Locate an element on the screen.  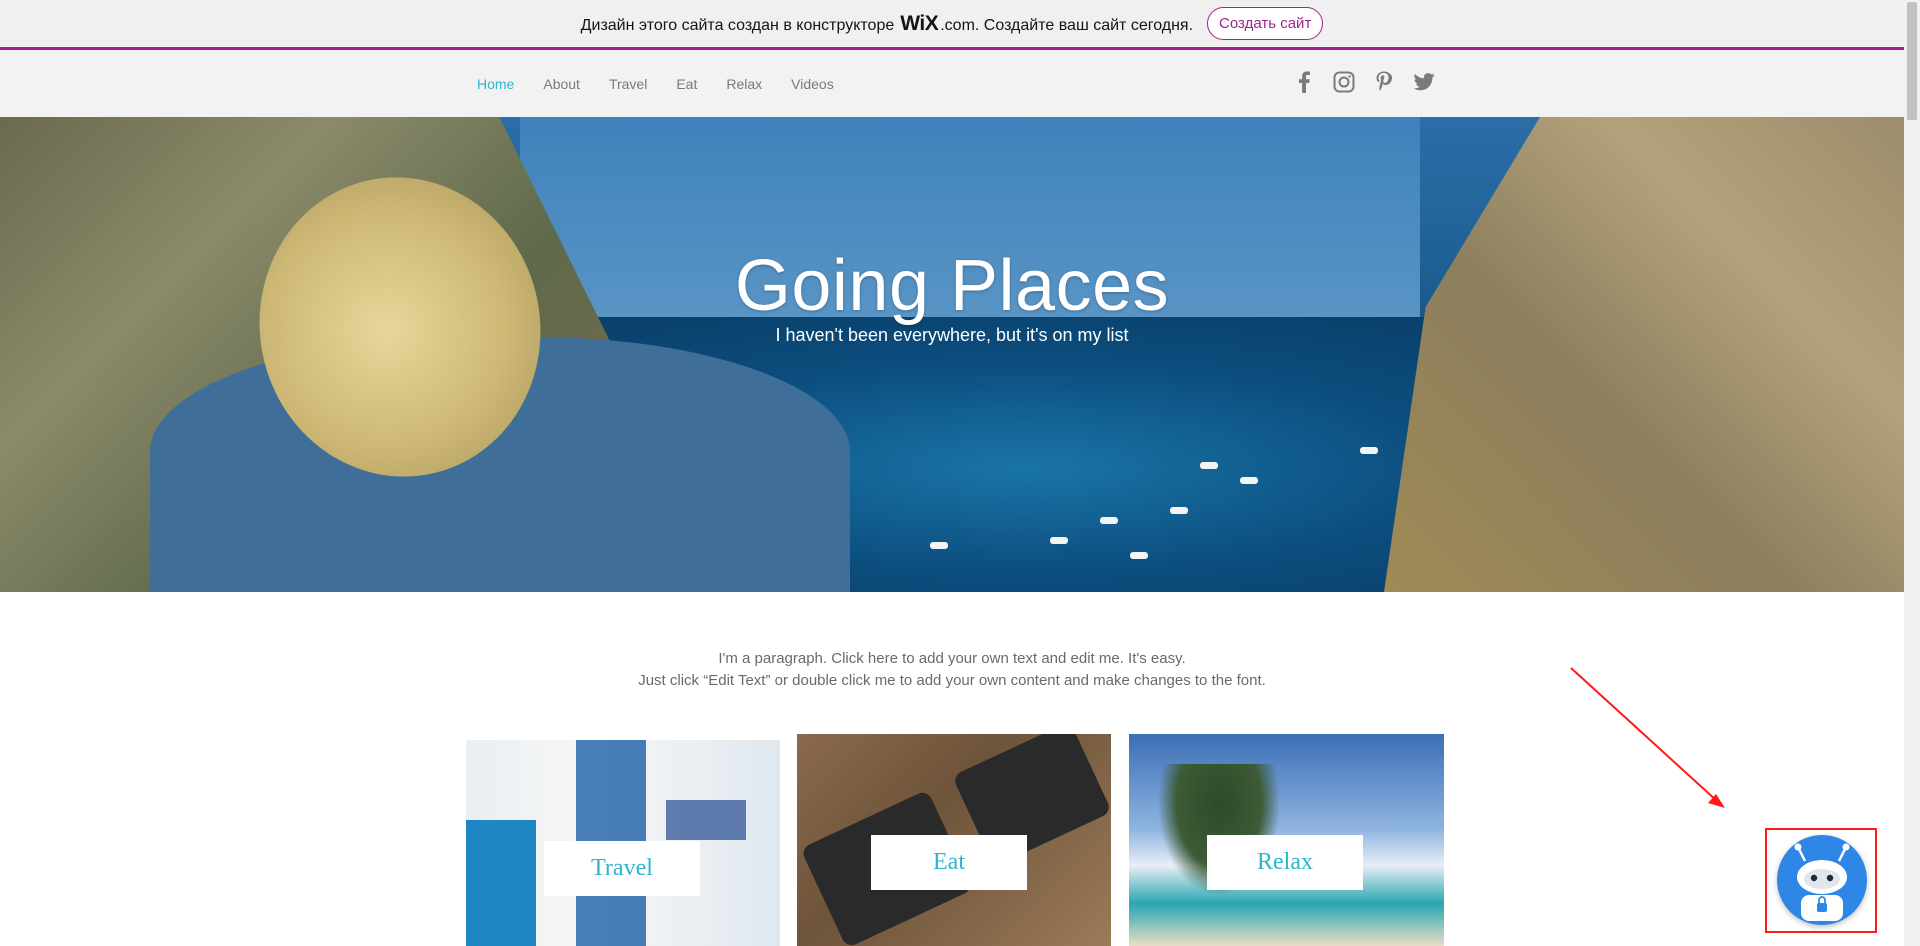
nav-item-eat: Eat is located at coordinates (686, 84).